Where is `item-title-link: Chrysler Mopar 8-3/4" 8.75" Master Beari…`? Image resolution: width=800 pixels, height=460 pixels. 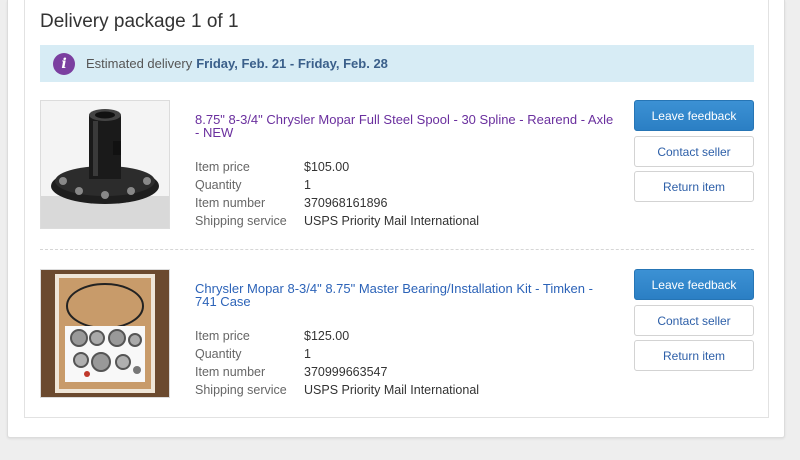 item-title-link: Chrysler Mopar 8-3/4" 8.75" Master Beari… is located at coordinates (405, 295).